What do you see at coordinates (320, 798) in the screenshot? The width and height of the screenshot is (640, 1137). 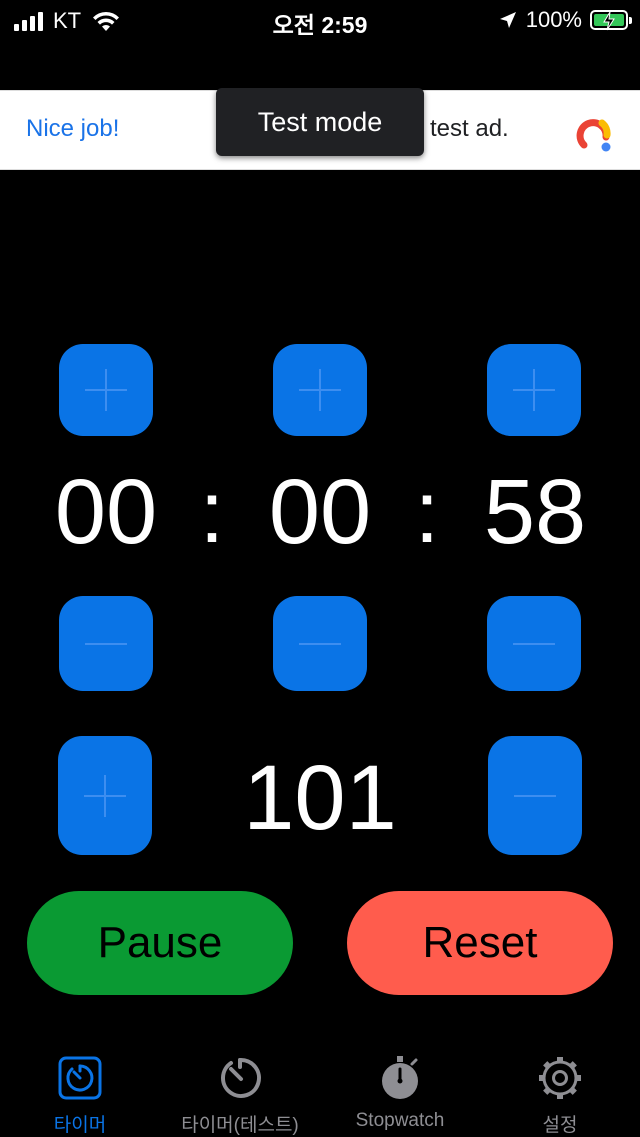 I see `count-display: 101` at bounding box center [320, 798].